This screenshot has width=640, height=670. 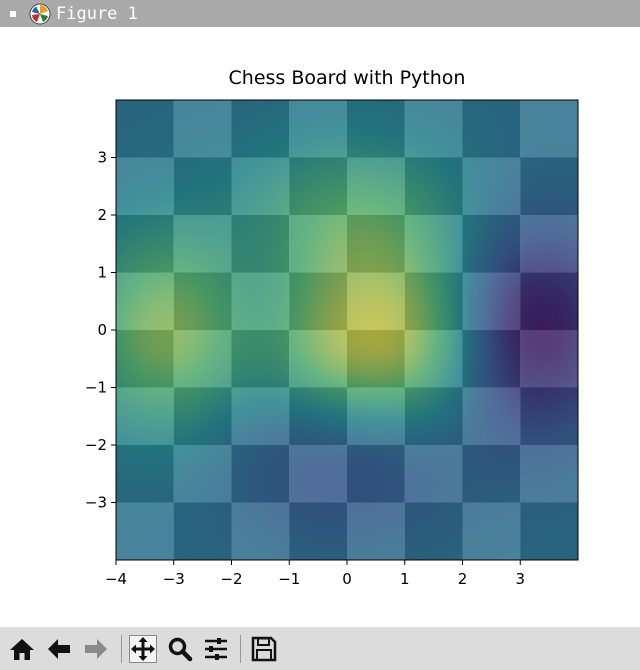 I want to click on y-tick-label: 0, so click(x=102, y=330).